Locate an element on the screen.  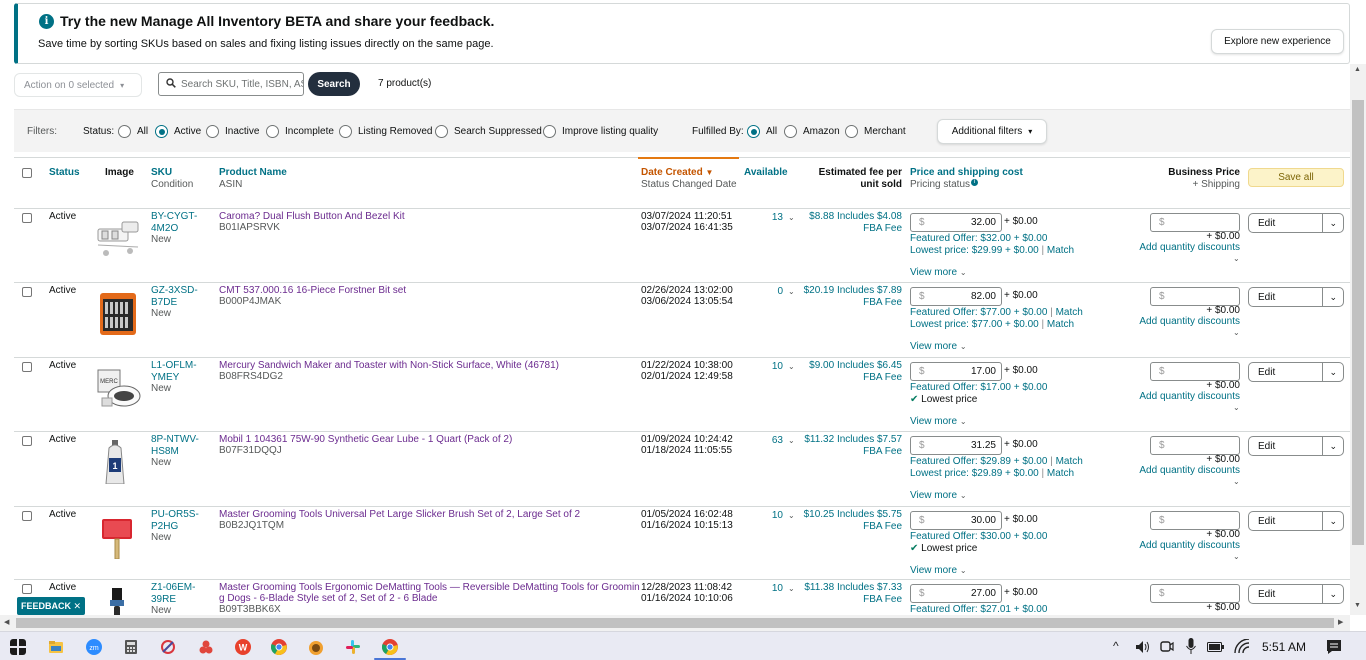
save-all-button: Save all is located at coordinates (1296, 177).